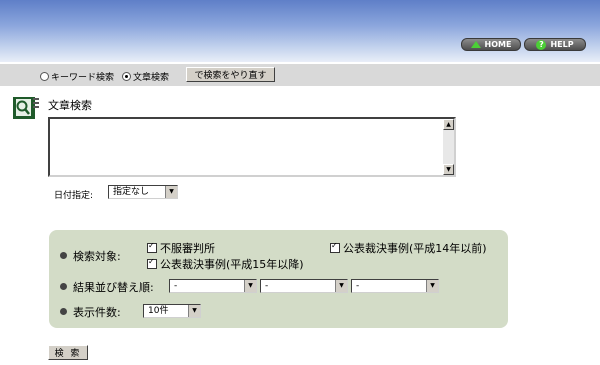 This screenshot has height=365, width=600. What do you see at coordinates (26, 108) in the screenshot?
I see `document-search-icon` at bounding box center [26, 108].